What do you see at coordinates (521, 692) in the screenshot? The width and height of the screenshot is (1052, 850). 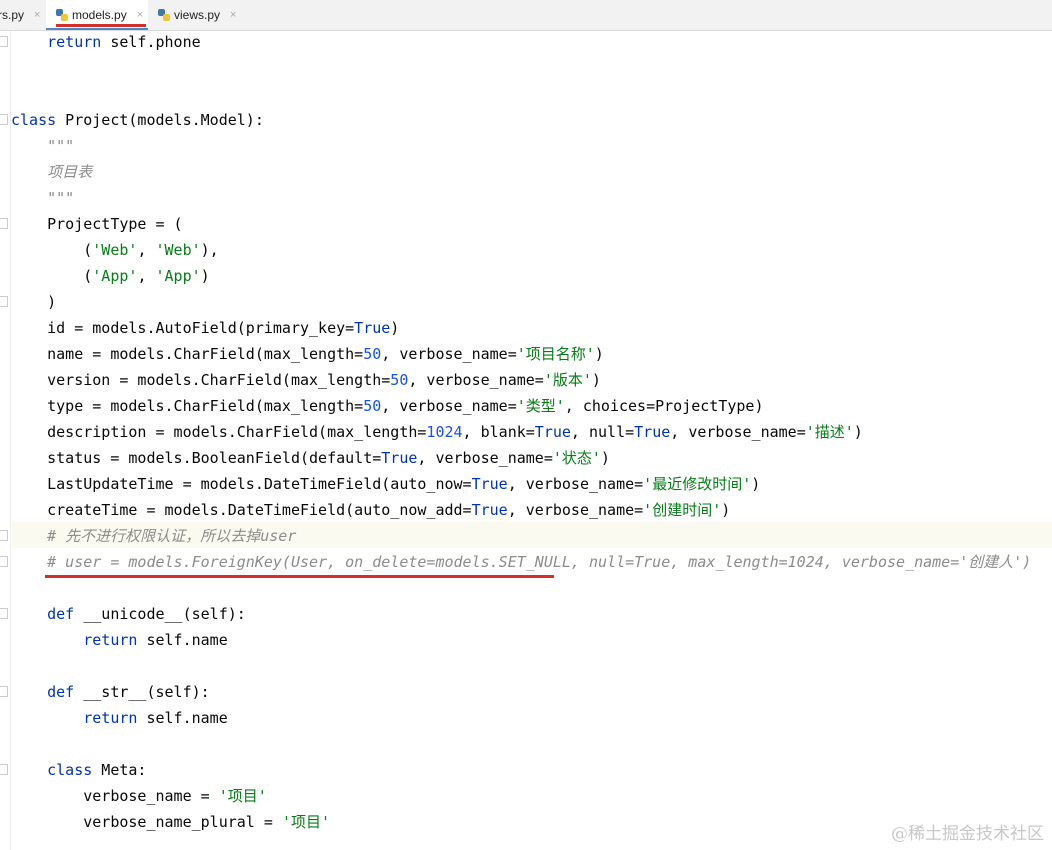 I see `code-line: def __str__(self):` at bounding box center [521, 692].